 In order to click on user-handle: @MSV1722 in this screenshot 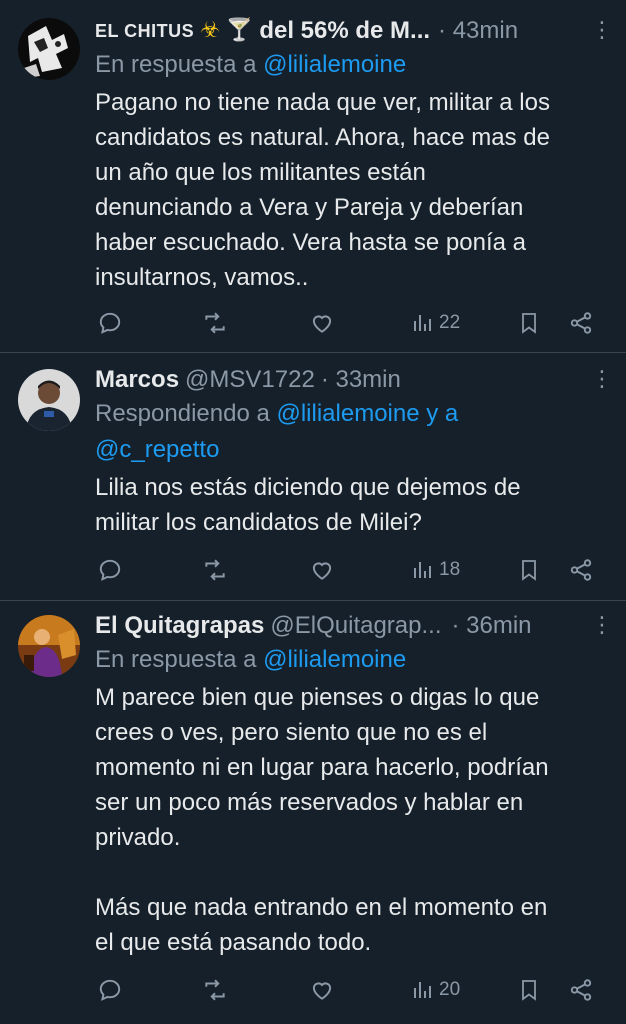, I will do `click(250, 380)`.